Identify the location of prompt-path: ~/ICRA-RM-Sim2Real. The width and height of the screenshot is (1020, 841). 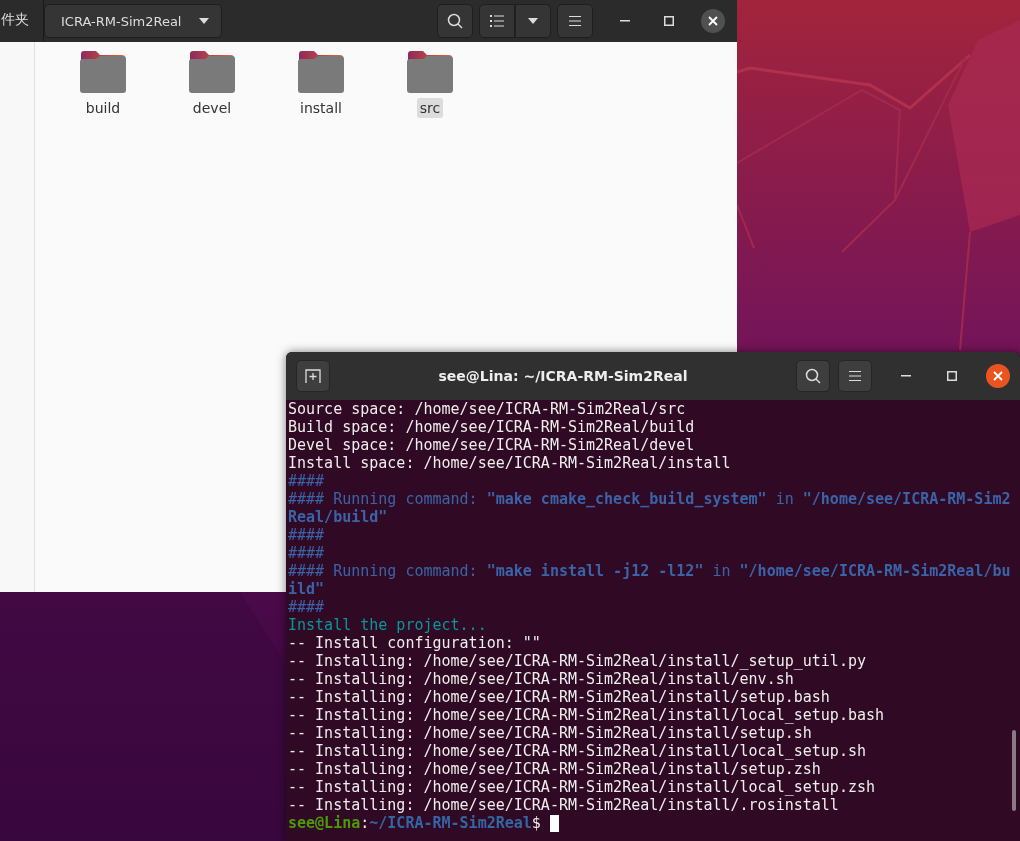
(450, 823).